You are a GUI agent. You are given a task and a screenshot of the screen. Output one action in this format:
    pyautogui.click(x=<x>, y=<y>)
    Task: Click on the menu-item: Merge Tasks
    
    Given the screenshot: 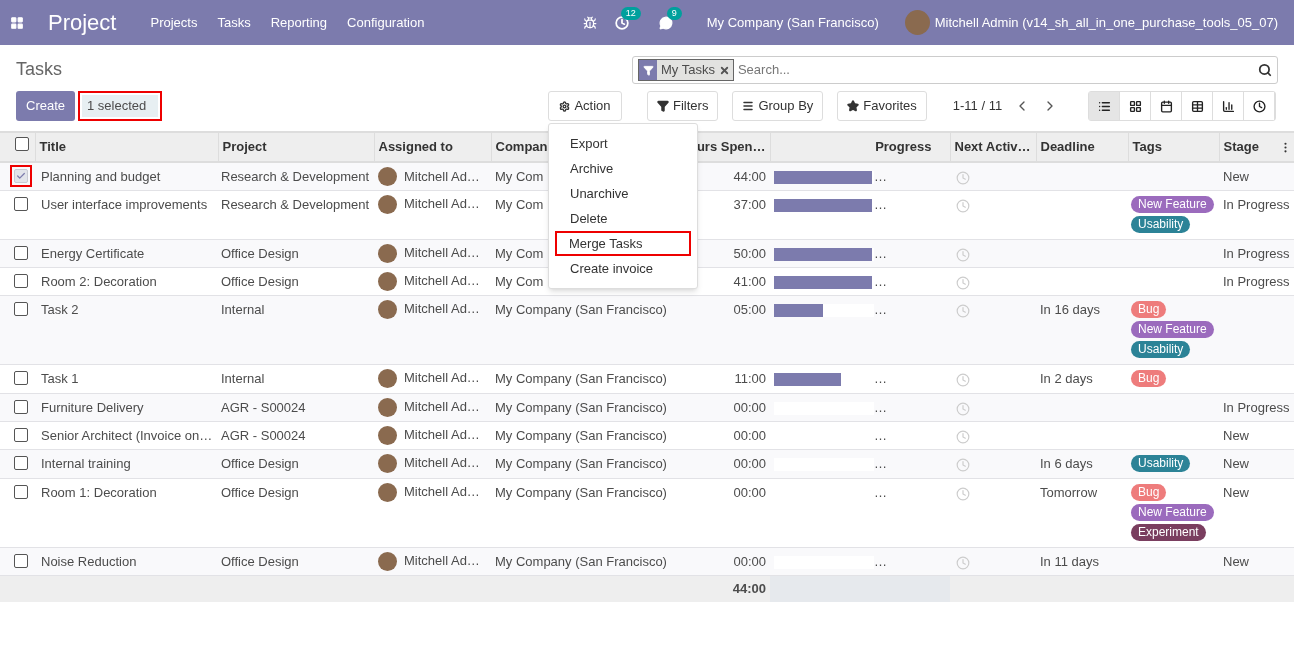 What is the action you would take?
    pyautogui.click(x=623, y=243)
    